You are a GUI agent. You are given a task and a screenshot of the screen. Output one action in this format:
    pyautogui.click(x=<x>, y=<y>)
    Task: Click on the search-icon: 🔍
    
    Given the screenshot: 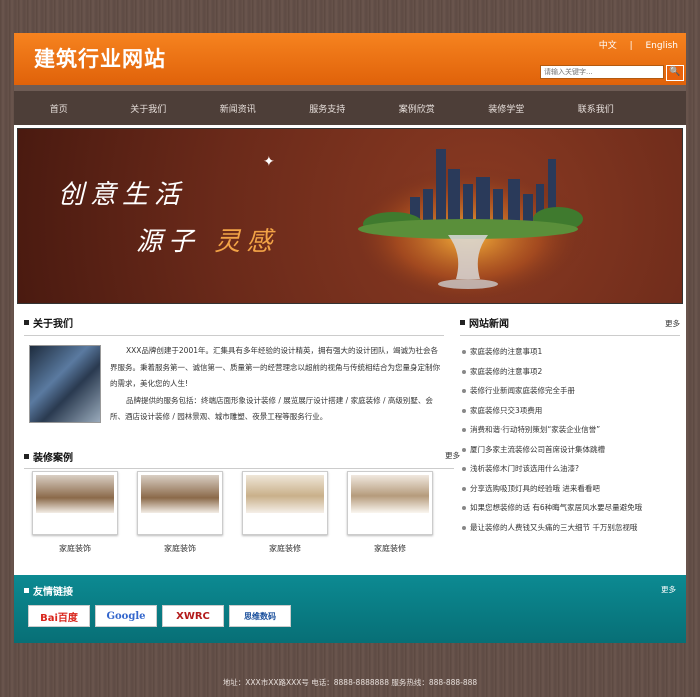 What is the action you would take?
    pyautogui.click(x=675, y=72)
    